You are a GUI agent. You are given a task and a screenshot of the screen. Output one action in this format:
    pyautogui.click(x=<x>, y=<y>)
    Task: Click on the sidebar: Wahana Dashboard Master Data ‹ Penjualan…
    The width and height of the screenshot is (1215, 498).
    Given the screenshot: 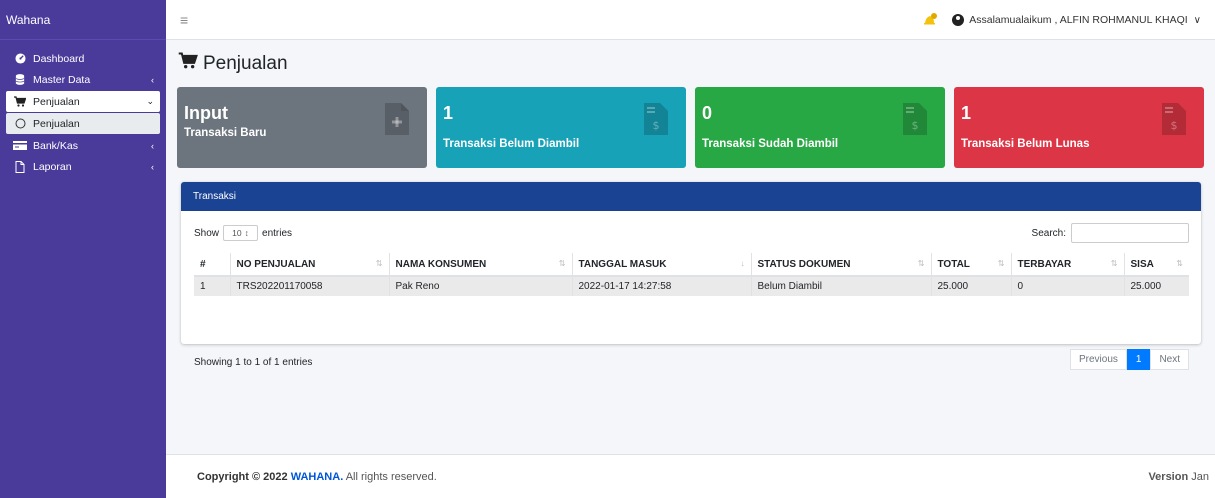 What is the action you would take?
    pyautogui.click(x=83, y=249)
    